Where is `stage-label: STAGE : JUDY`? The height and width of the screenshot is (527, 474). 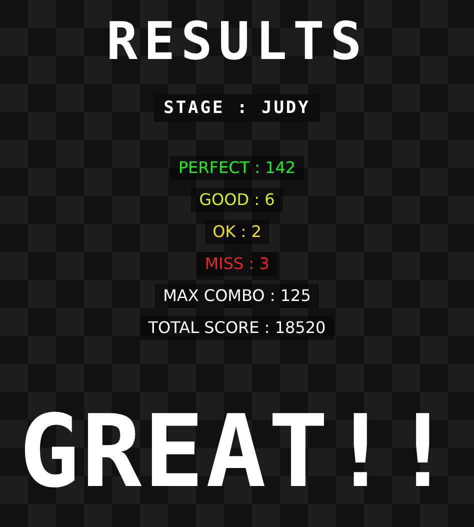 stage-label: STAGE : JUDY is located at coordinates (237, 108).